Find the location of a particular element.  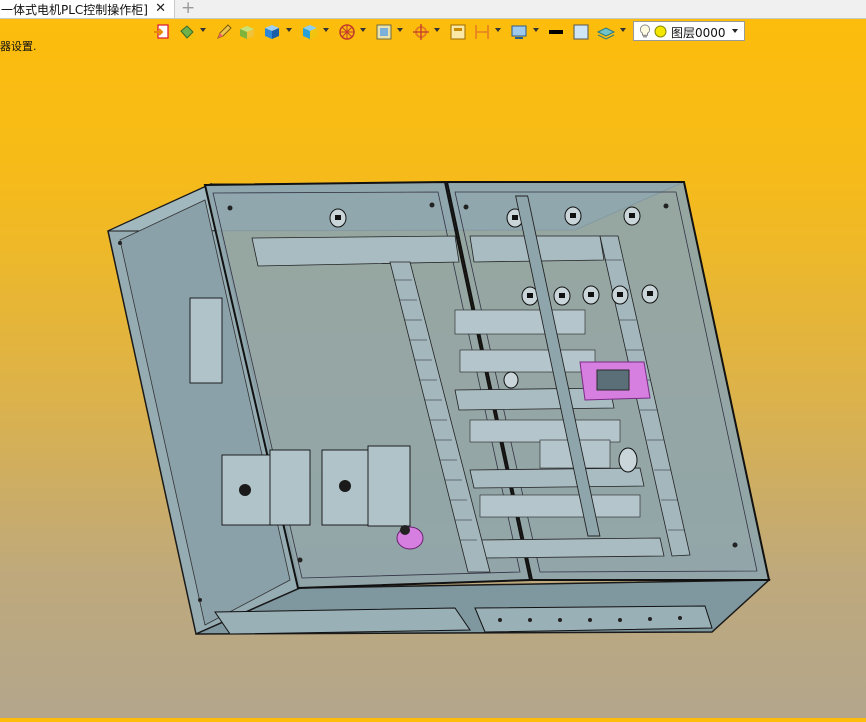

chevron-down-icon is located at coordinates (735, 31).